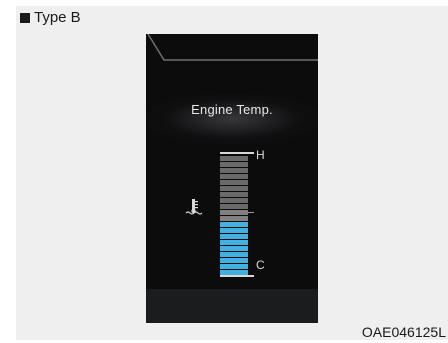  I want to click on display-bottom-band, so click(232, 306).